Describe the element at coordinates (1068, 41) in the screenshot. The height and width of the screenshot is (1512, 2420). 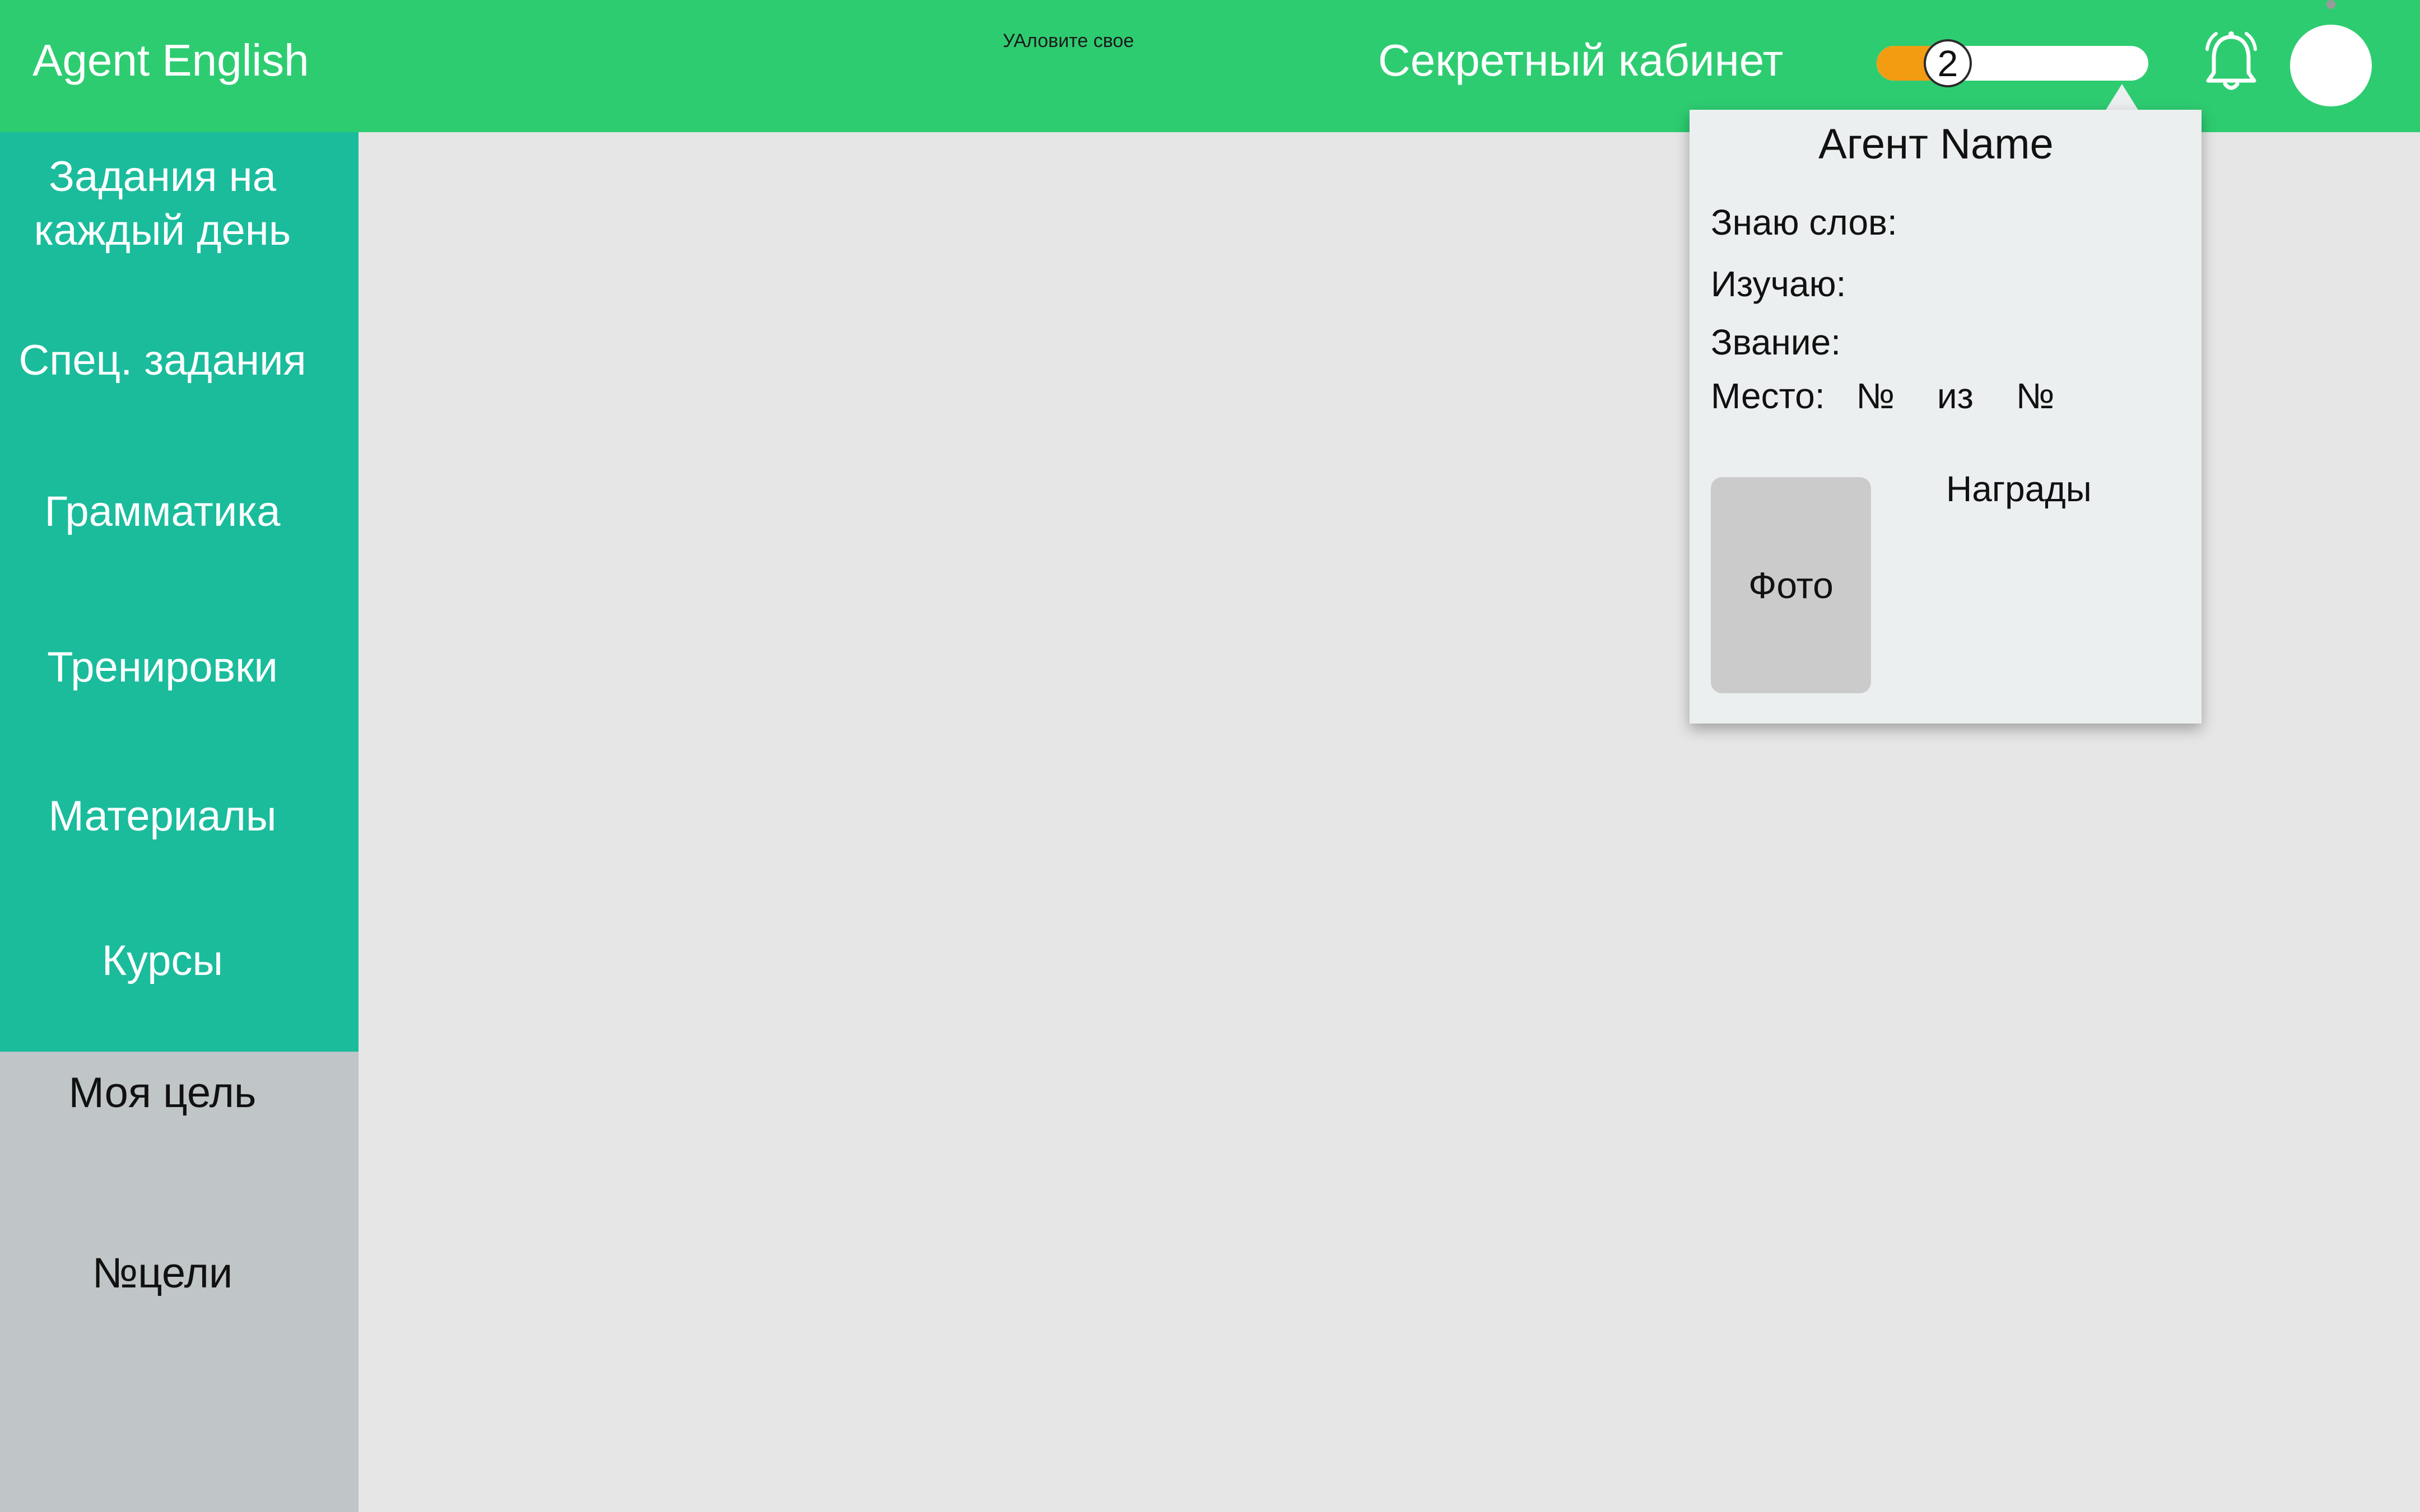
I see `tiny-caption: УАловите свое` at that location.